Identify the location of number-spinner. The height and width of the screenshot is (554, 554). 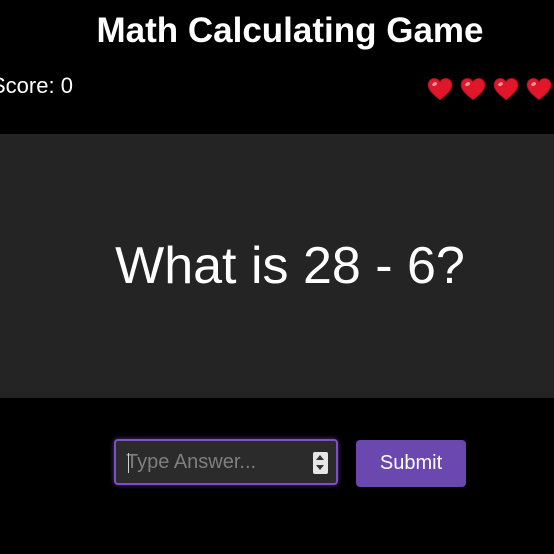
(320, 463).